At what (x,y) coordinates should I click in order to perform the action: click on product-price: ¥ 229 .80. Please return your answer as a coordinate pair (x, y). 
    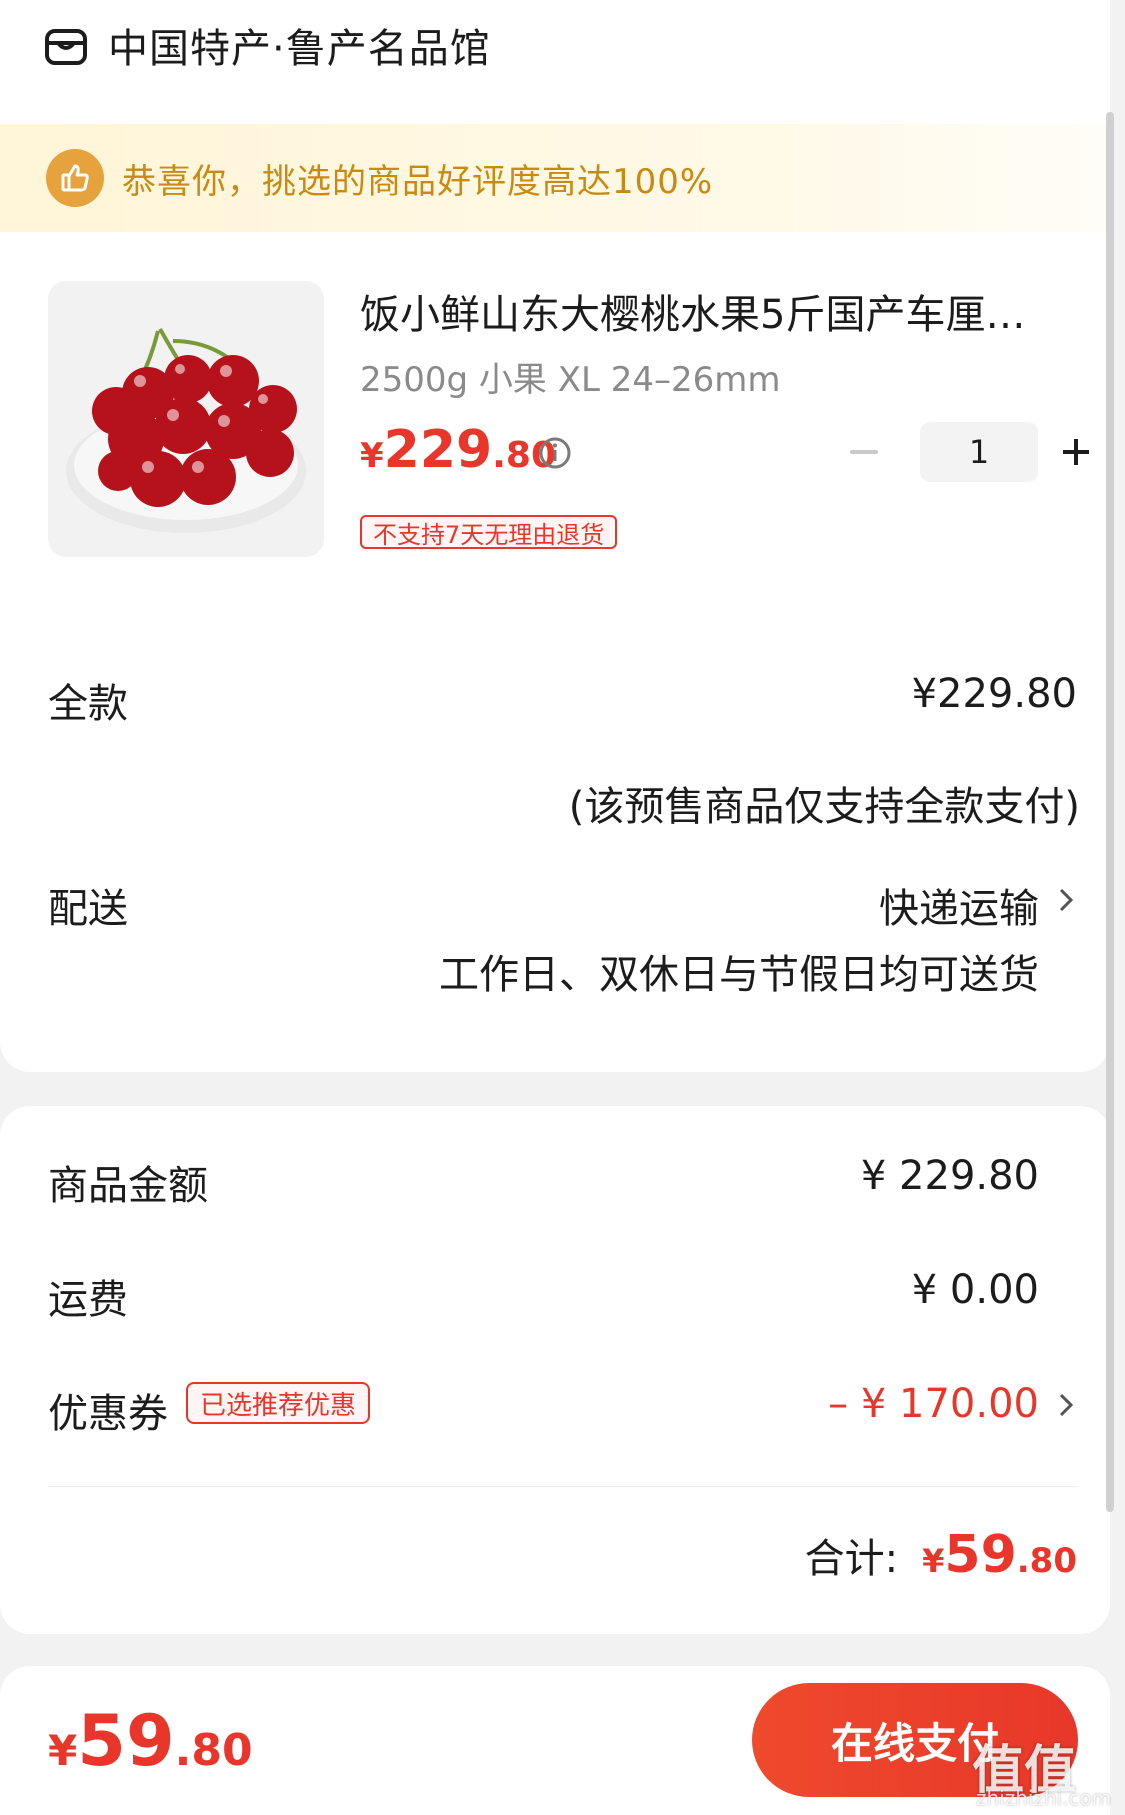
    Looking at the image, I should click on (458, 450).